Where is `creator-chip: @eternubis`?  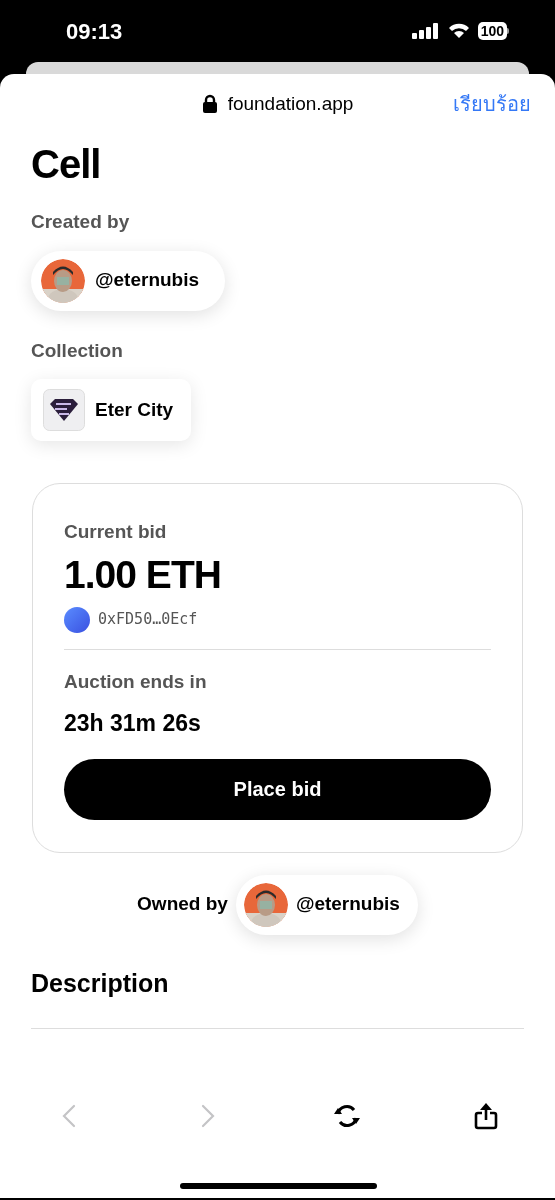 creator-chip: @eternubis is located at coordinates (128, 280).